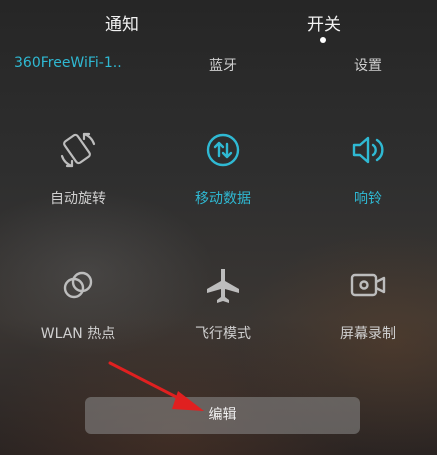  Describe the element at coordinates (122, 22) in the screenshot. I see `tab-notifications: 通知` at that location.